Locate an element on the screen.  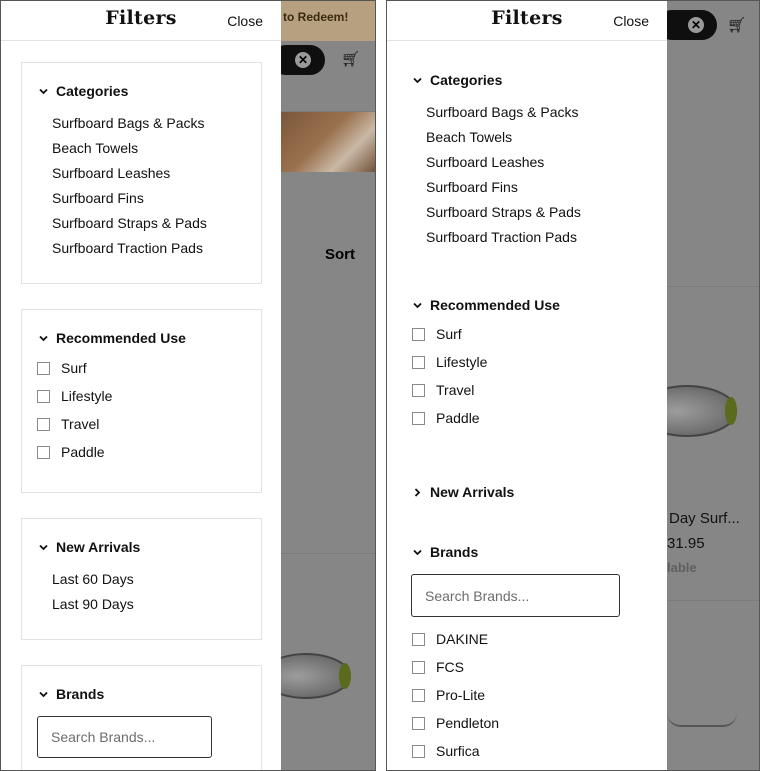
brand-option-surfica: Surfica is located at coordinates (446, 751).